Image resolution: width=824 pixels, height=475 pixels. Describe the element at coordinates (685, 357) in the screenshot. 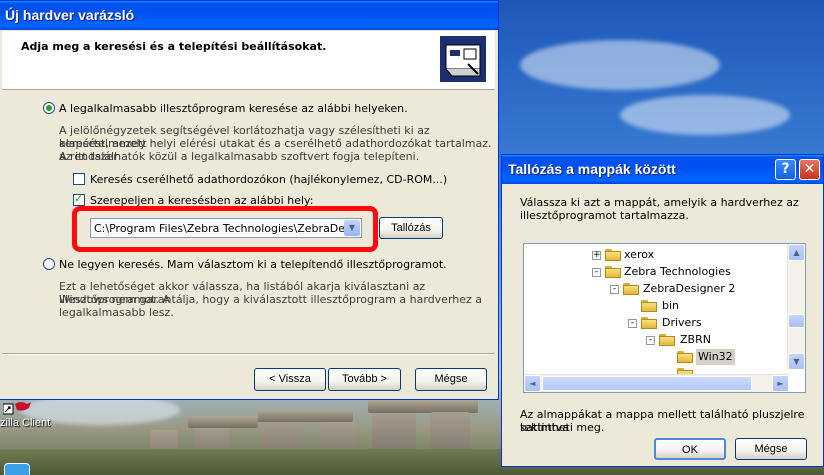

I see `folder-open-icon` at that location.